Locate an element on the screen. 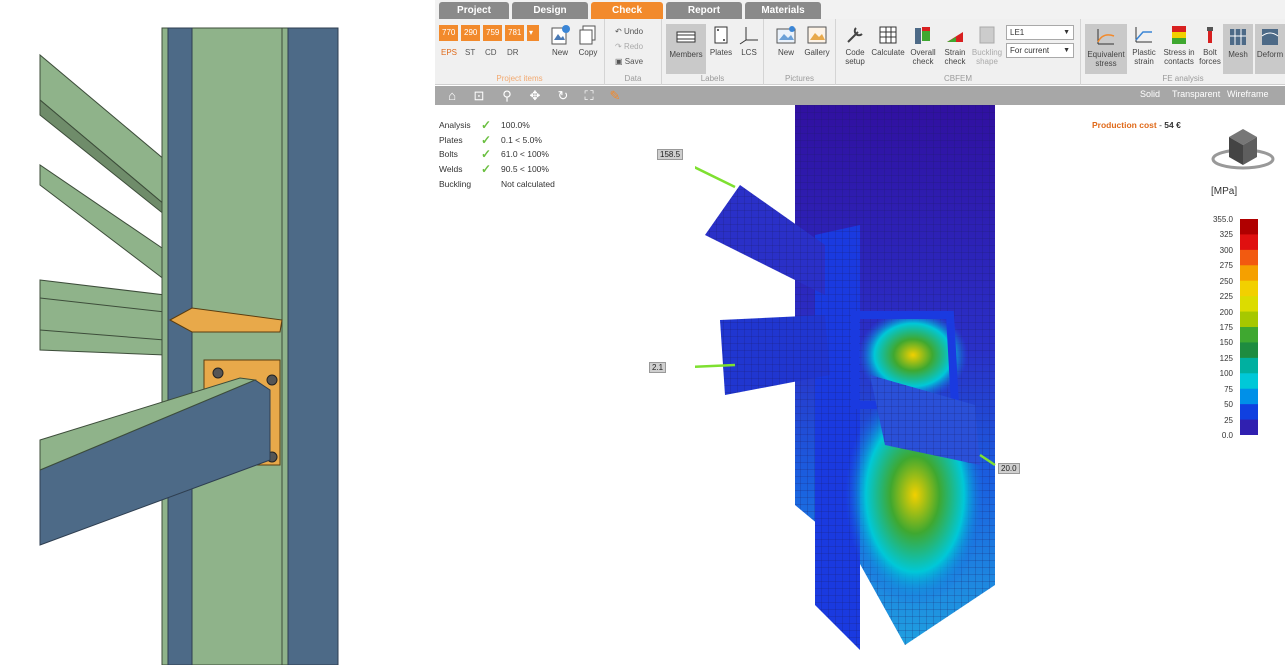 The height and width of the screenshot is (665, 1285). status-cd-value: 759 is located at coordinates (493, 33).